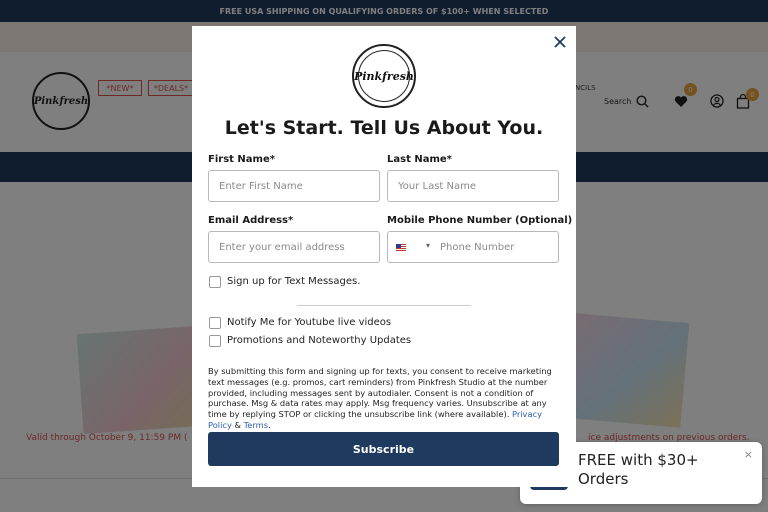 The width and height of the screenshot is (768, 512). What do you see at coordinates (251, 220) in the screenshot?
I see `email-label: Email Address*` at bounding box center [251, 220].